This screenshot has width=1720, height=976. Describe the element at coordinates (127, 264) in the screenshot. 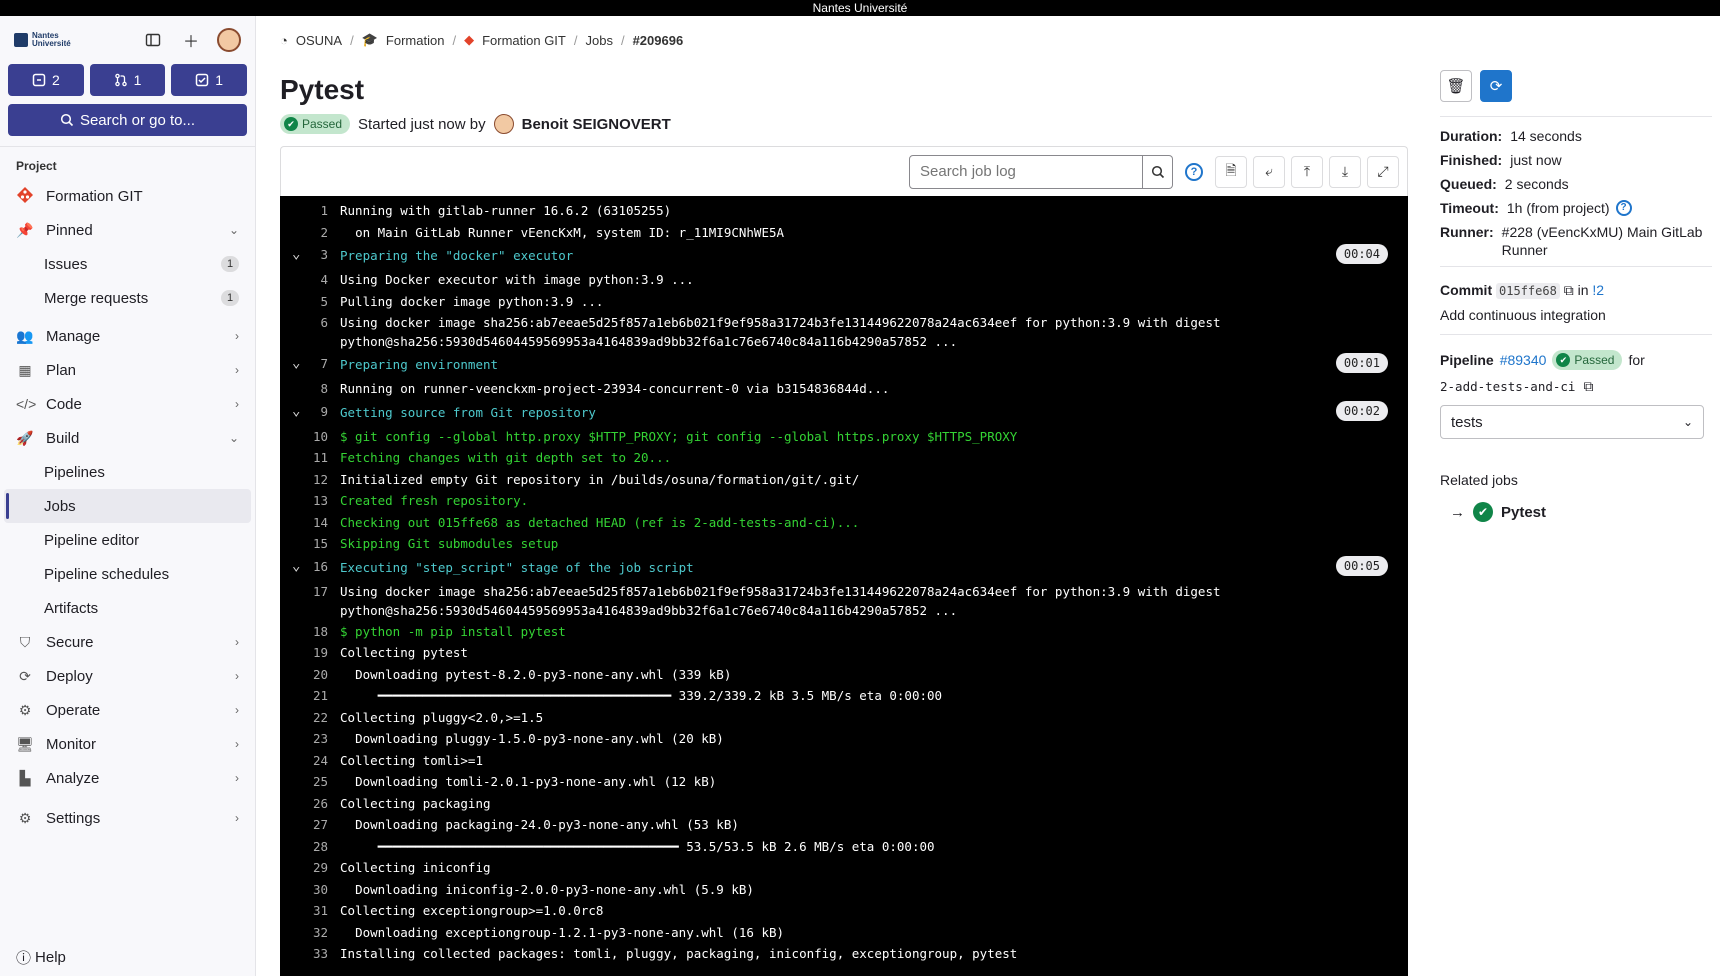

I see `sidebar-item-issues: Issues 1` at that location.